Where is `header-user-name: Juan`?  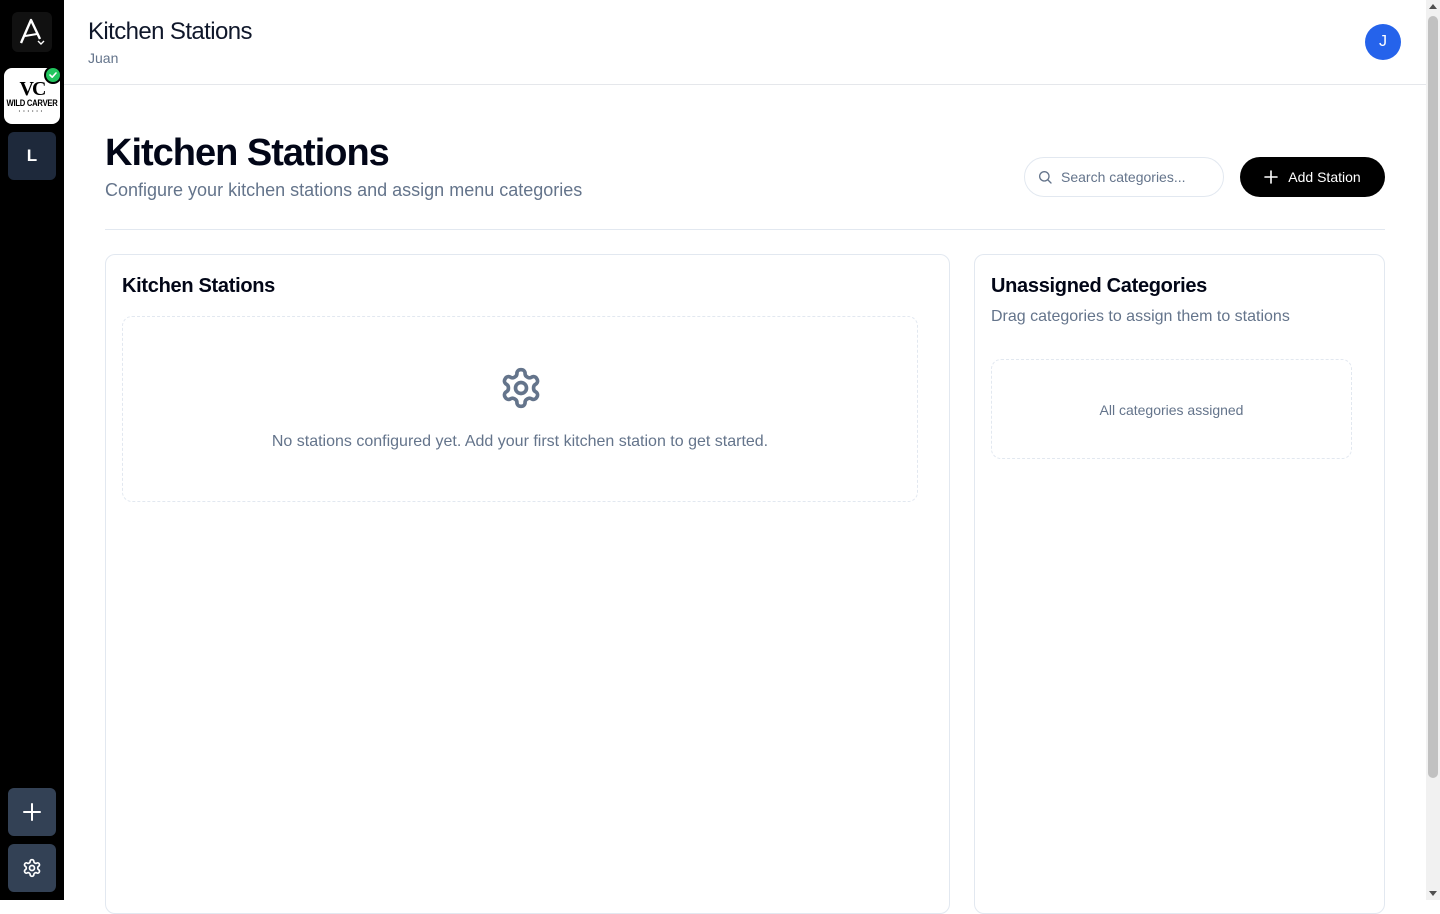
header-user-name: Juan is located at coordinates (103, 58).